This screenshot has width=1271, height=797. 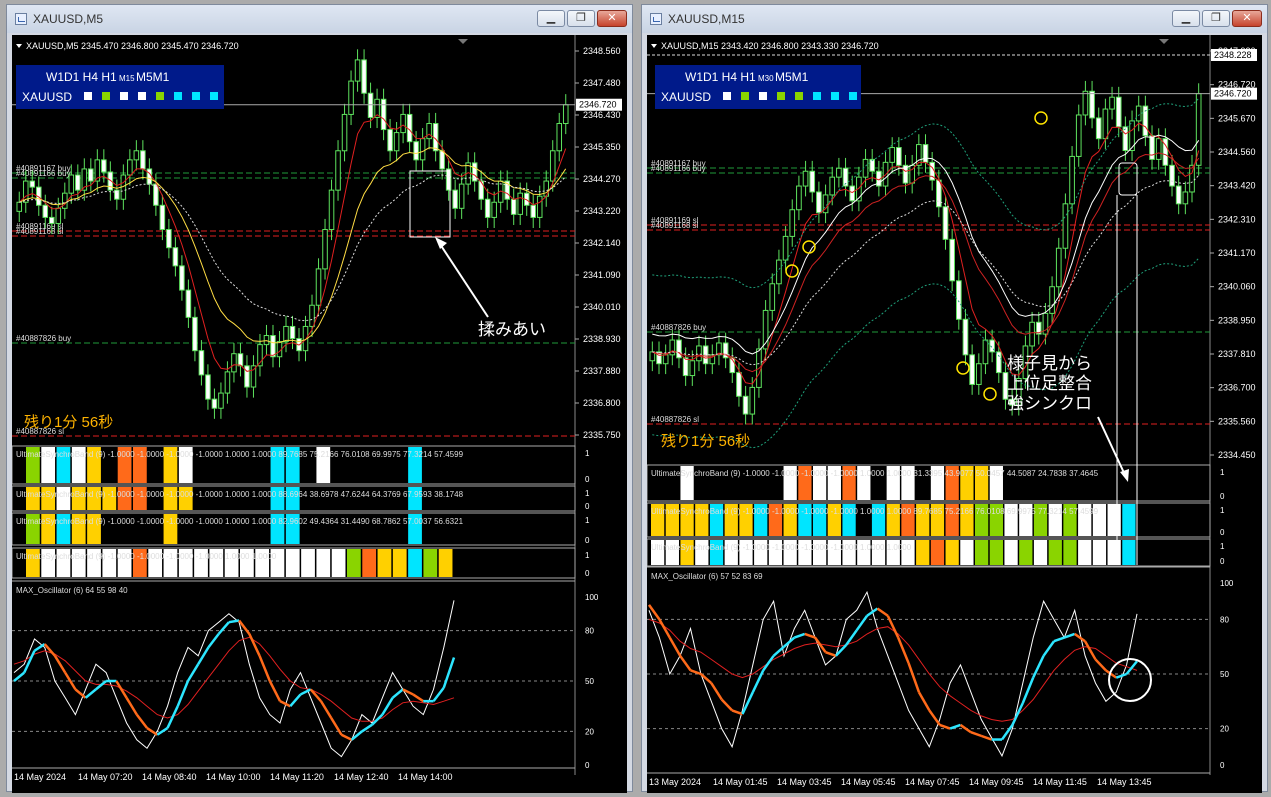 I want to click on osc-tick-label: 50, so click(x=1224, y=674).